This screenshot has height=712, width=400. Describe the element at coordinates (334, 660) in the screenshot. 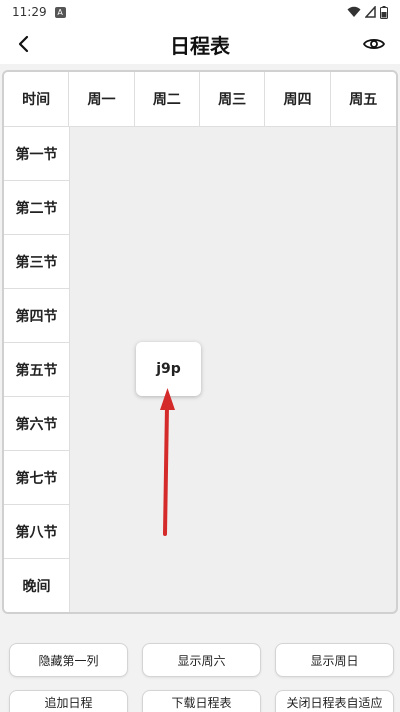

I see `show-sunday-button: 显示周日` at that location.